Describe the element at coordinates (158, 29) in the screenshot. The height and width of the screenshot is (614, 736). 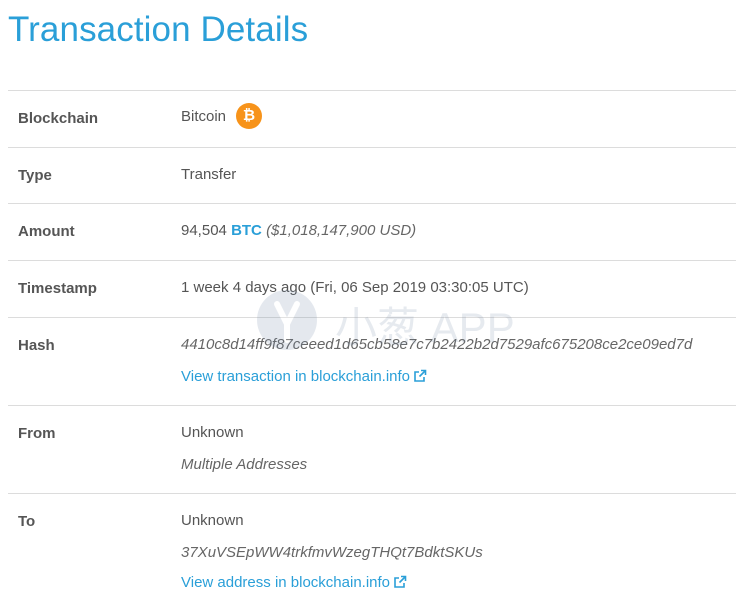
I see `page-title: Transaction Details` at that location.